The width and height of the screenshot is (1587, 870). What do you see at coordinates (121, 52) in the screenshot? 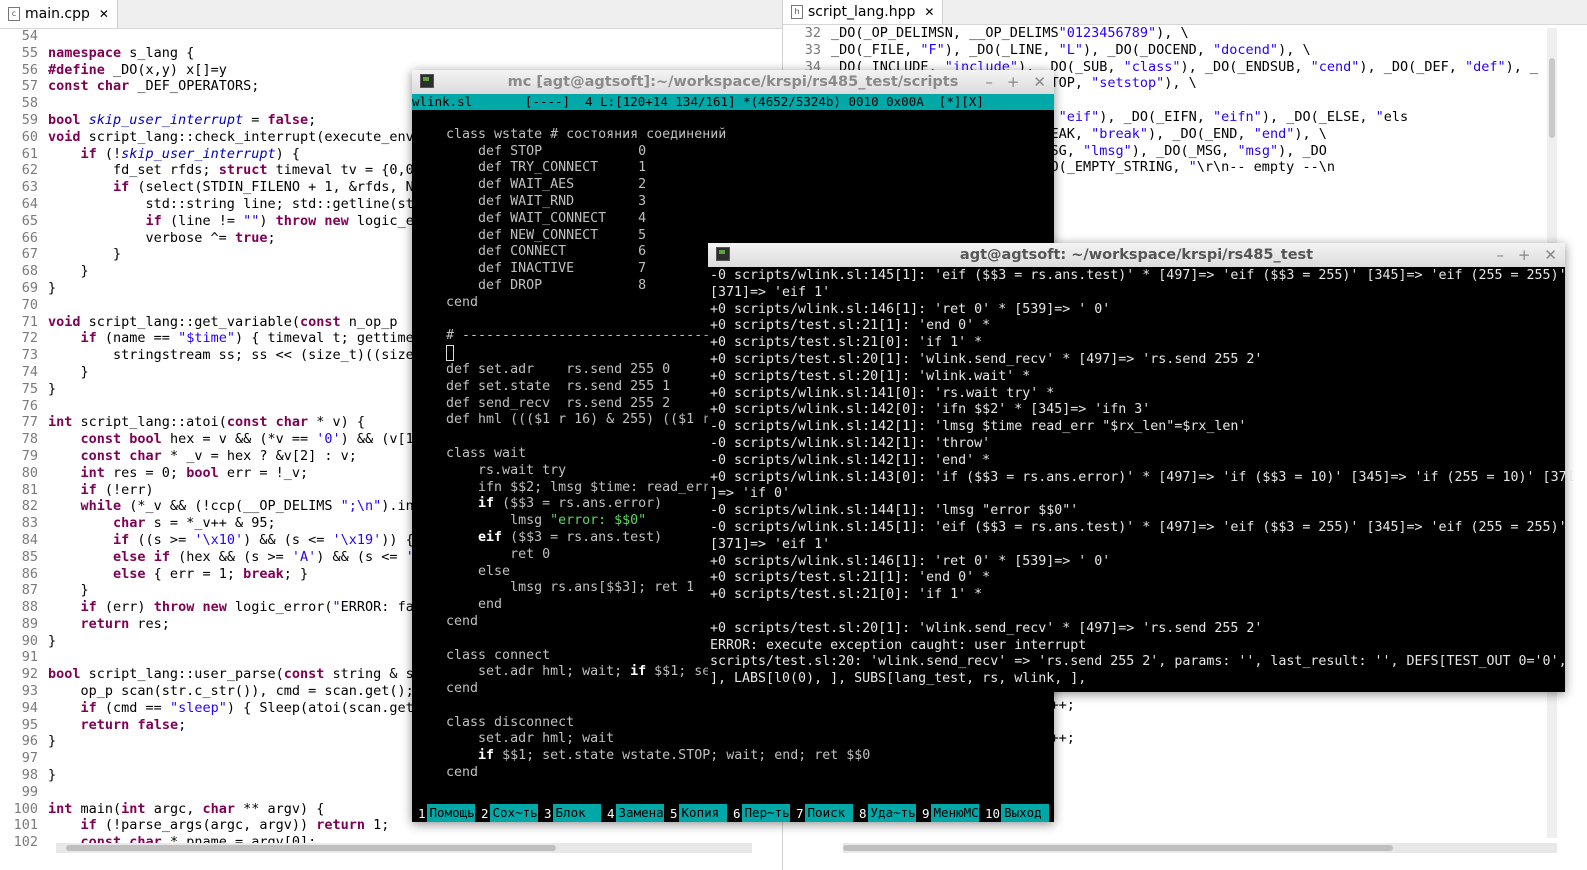
I see `code-text: namespace s_lang {` at bounding box center [121, 52].